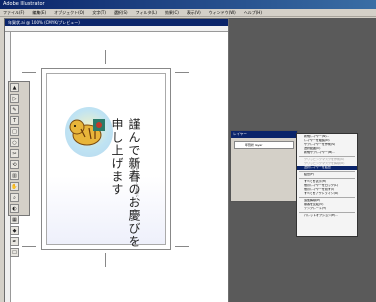 The width and height of the screenshot is (376, 302). Describe the element at coordinates (14, 208) in the screenshot. I see `tool-button: ◐` at that location.